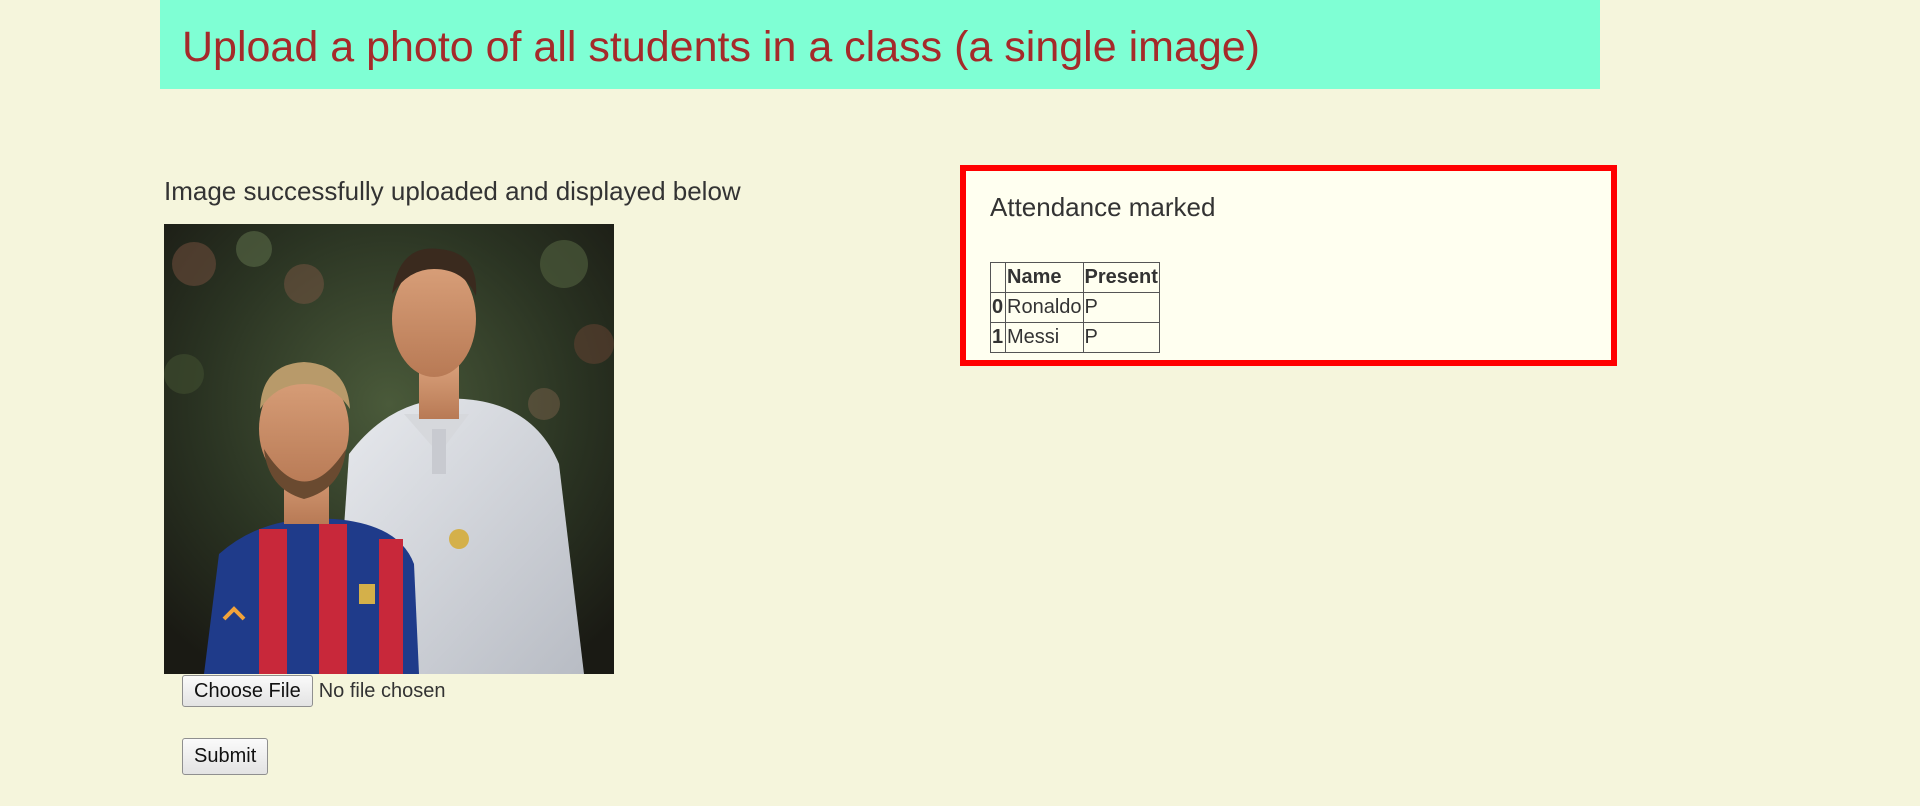  I want to click on row-name: Messi, so click(1044, 337).